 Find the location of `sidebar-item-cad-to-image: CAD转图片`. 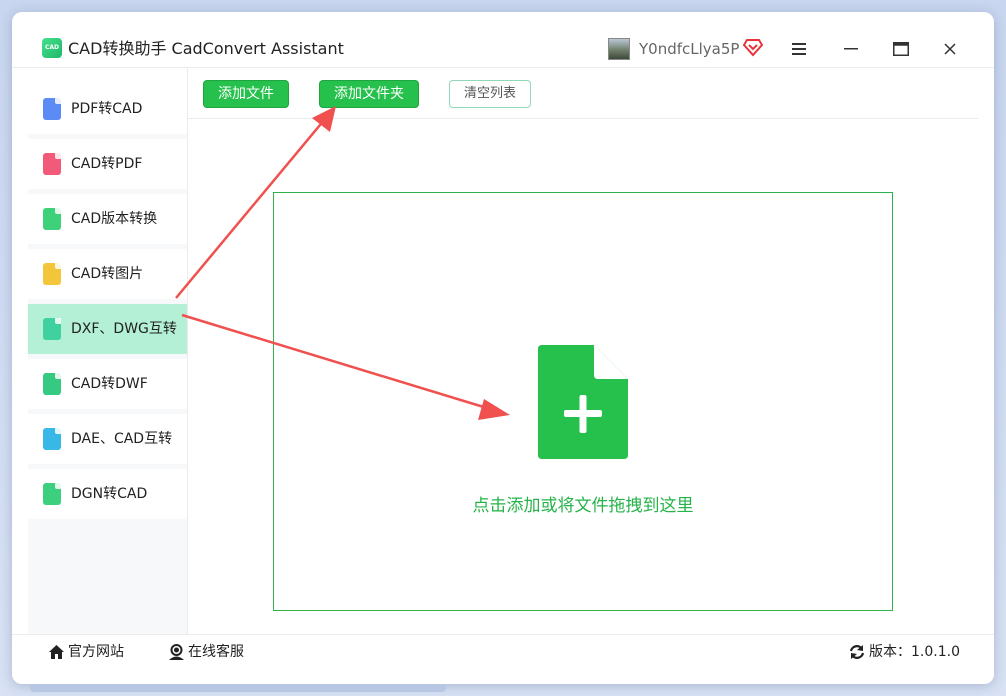

sidebar-item-cad-to-image: CAD转图片 is located at coordinates (107, 274).